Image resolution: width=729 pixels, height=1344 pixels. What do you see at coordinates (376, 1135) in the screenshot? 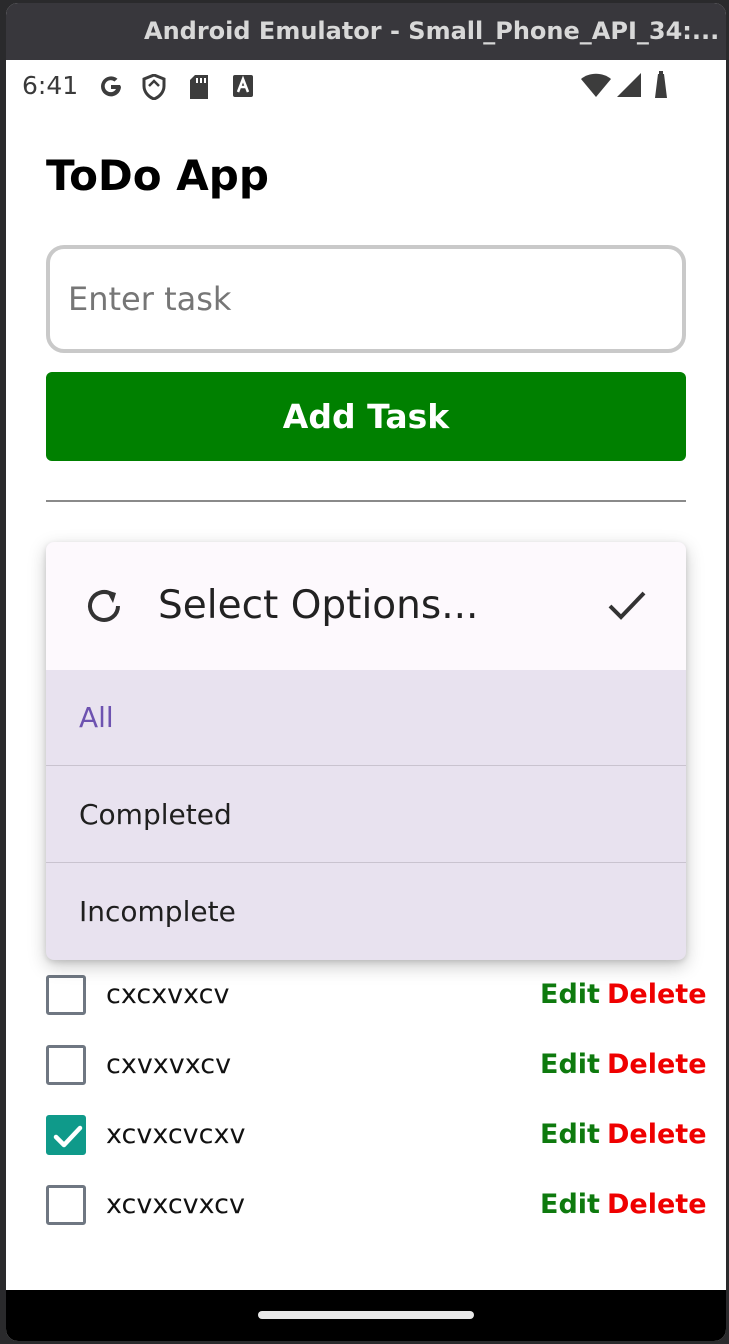
I see `task-row: xcvxcvcxv Edit Delete` at bounding box center [376, 1135].